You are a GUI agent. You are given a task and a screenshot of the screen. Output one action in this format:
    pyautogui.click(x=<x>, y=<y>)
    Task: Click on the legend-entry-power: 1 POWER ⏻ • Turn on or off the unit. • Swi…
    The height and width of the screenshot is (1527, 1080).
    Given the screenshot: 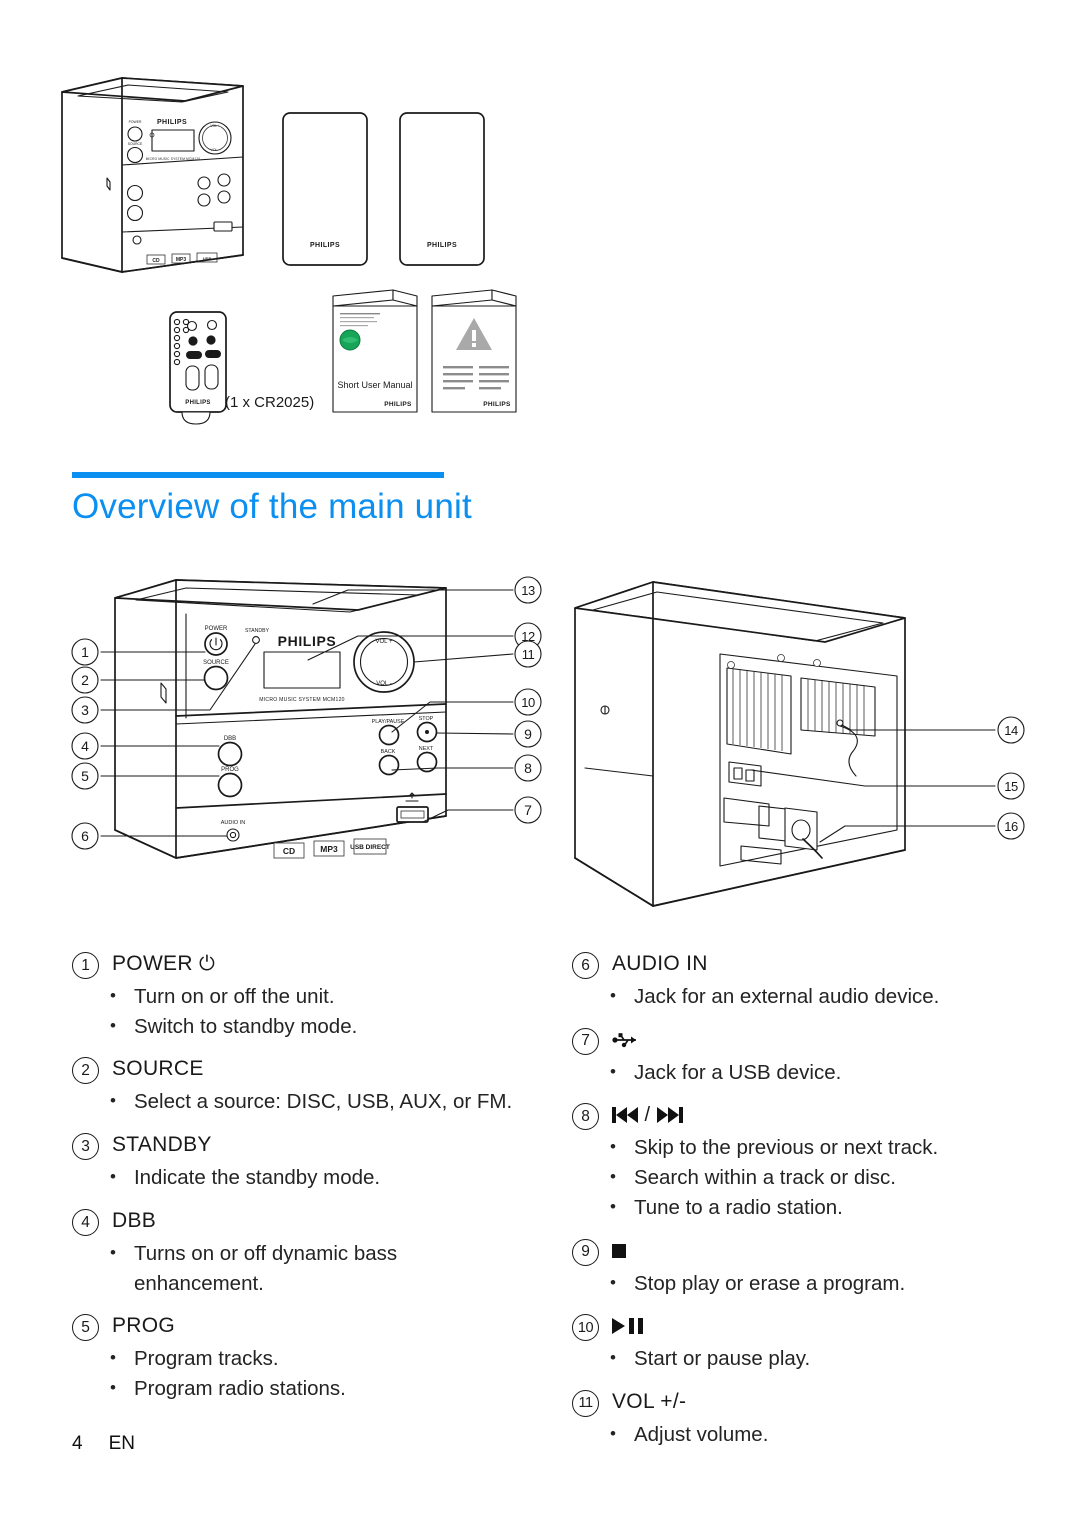 What is the action you would take?
    pyautogui.click(x=299, y=995)
    